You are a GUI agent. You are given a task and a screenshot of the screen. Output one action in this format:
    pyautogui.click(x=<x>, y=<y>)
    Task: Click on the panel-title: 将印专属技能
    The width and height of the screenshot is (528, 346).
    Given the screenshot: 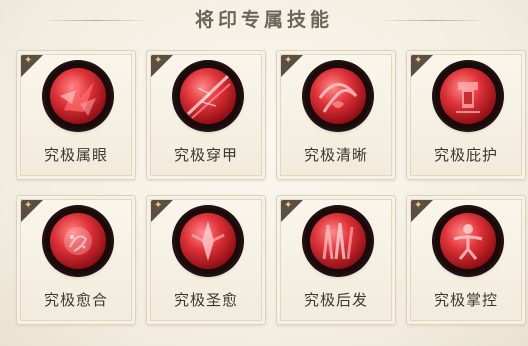 What is the action you would take?
    pyautogui.click(x=263, y=19)
    